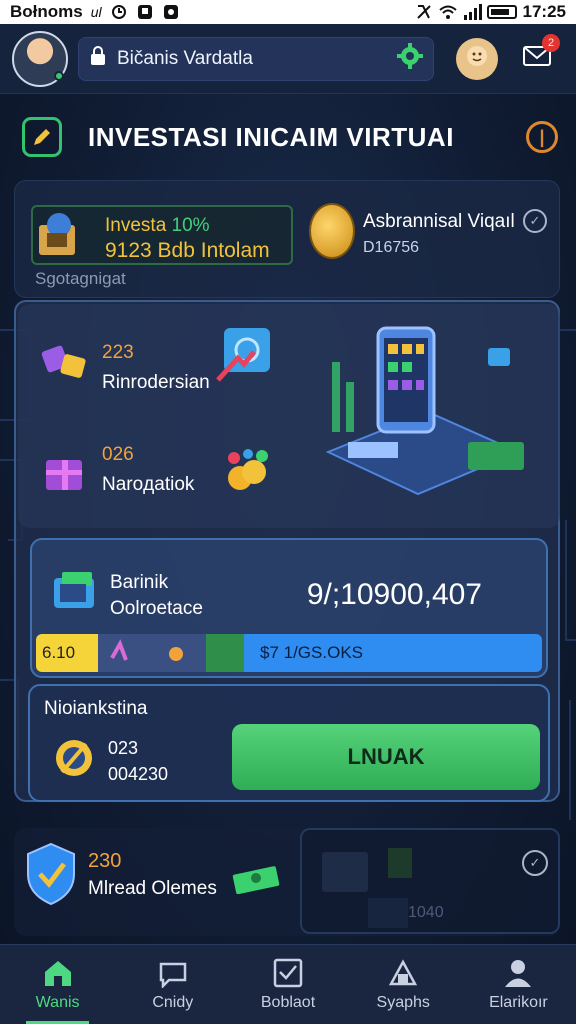  Describe the element at coordinates (288, 973) in the screenshot. I see `chart-icon` at that location.